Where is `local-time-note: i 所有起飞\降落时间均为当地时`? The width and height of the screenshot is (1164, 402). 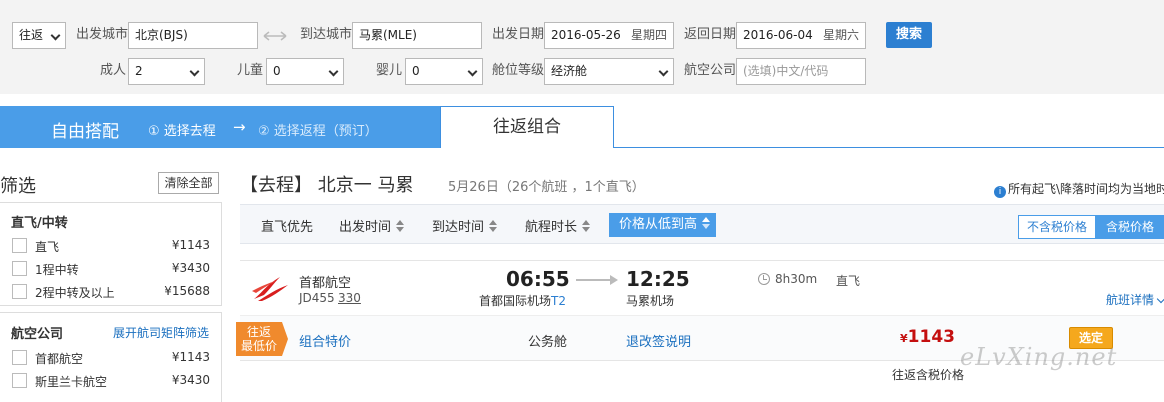
local-time-note: i 所有起飞\降落时间均为当地时 is located at coordinates (1079, 189).